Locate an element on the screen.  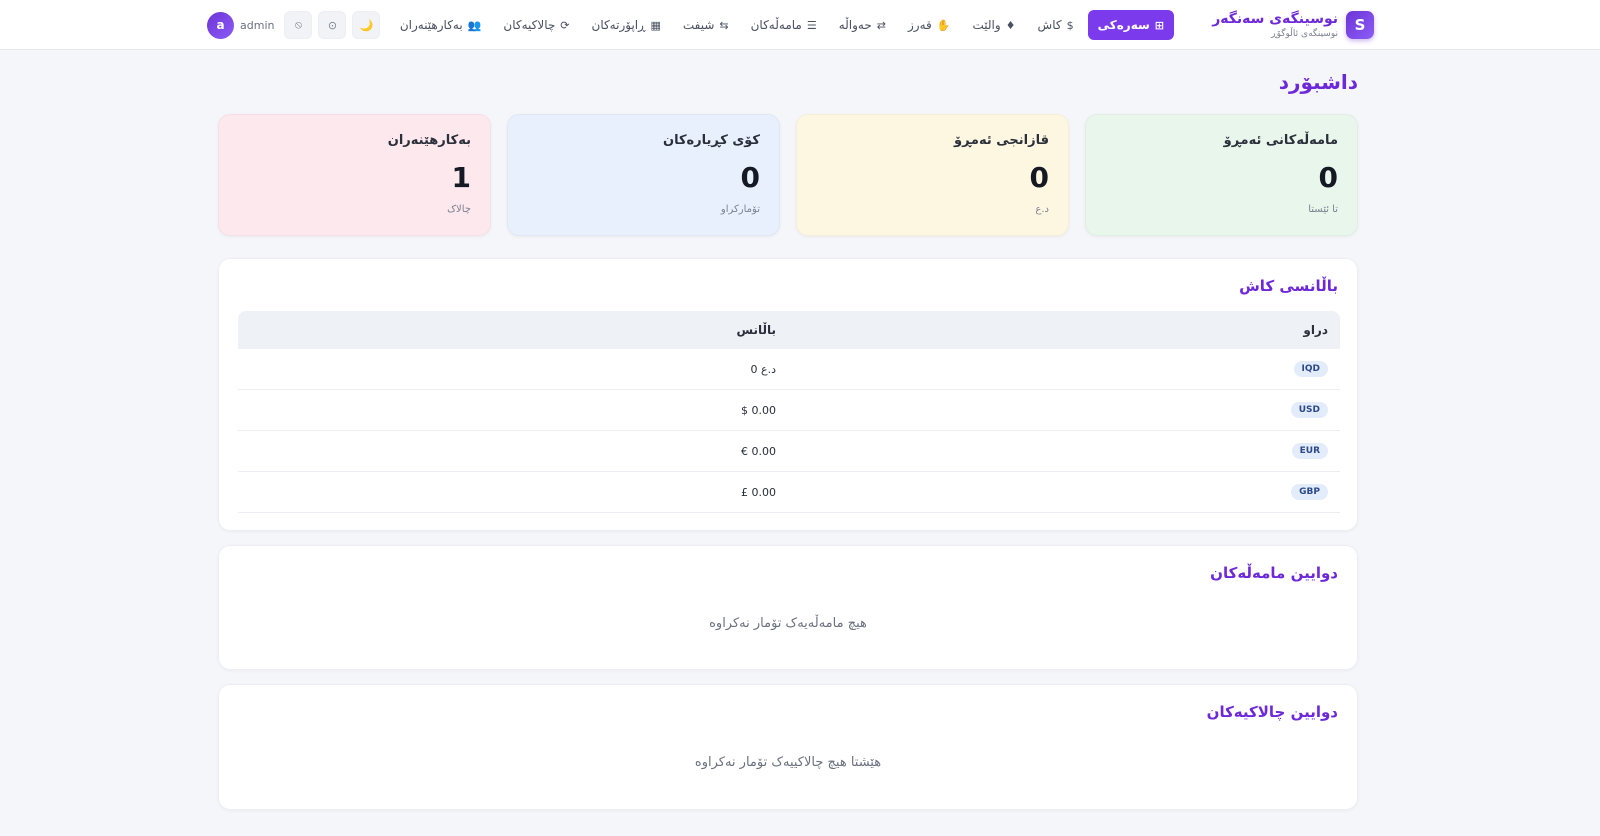
handshake-icon: ✋ is located at coordinates (943, 25).